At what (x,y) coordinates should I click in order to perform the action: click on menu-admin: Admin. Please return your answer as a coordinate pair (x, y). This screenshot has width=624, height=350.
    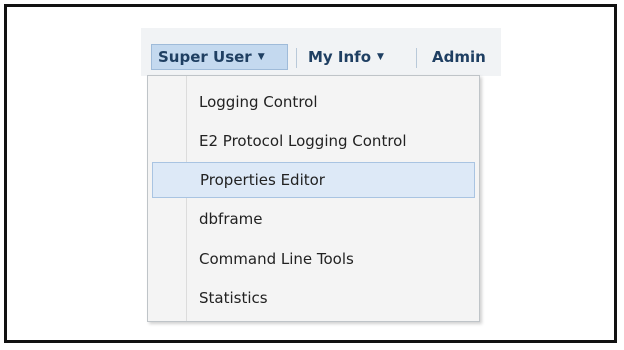
    Looking at the image, I should click on (459, 57).